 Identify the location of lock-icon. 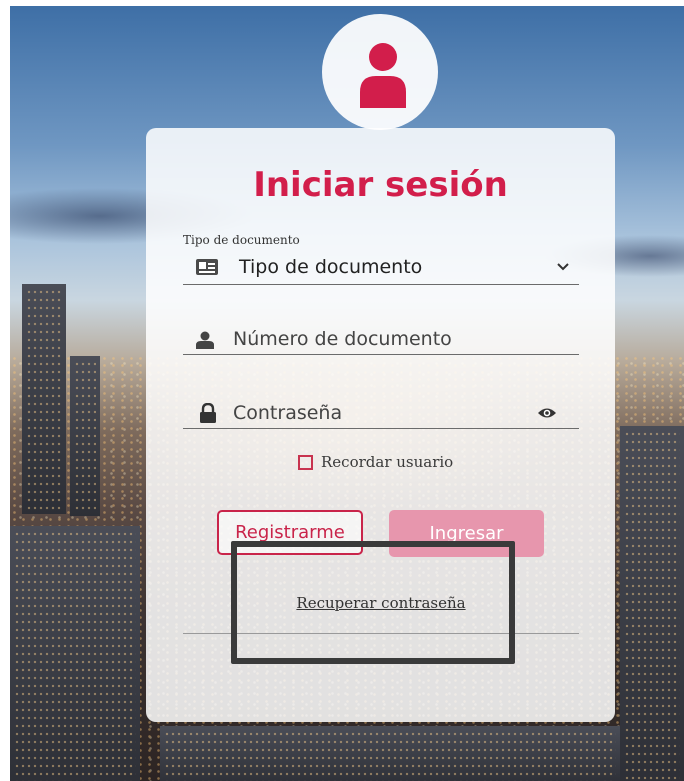
(208, 413).